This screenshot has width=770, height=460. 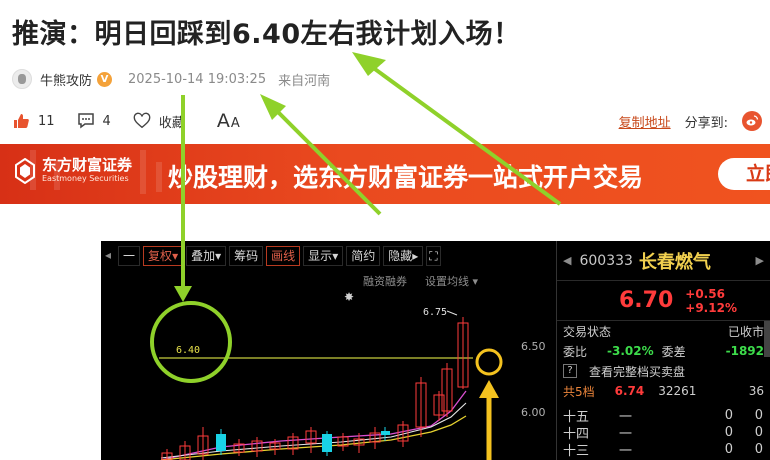 What do you see at coordinates (435, 312) in the screenshot?
I see `high-price-label: 6.75` at bounding box center [435, 312].